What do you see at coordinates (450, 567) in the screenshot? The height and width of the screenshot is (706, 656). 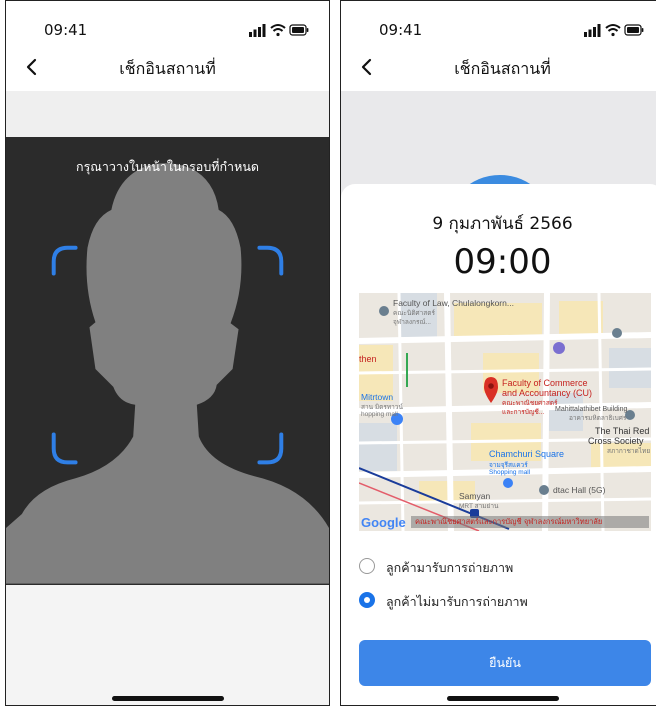 I see `option-label: ลูกค้ามารับการถ่ายภาพ` at bounding box center [450, 567].